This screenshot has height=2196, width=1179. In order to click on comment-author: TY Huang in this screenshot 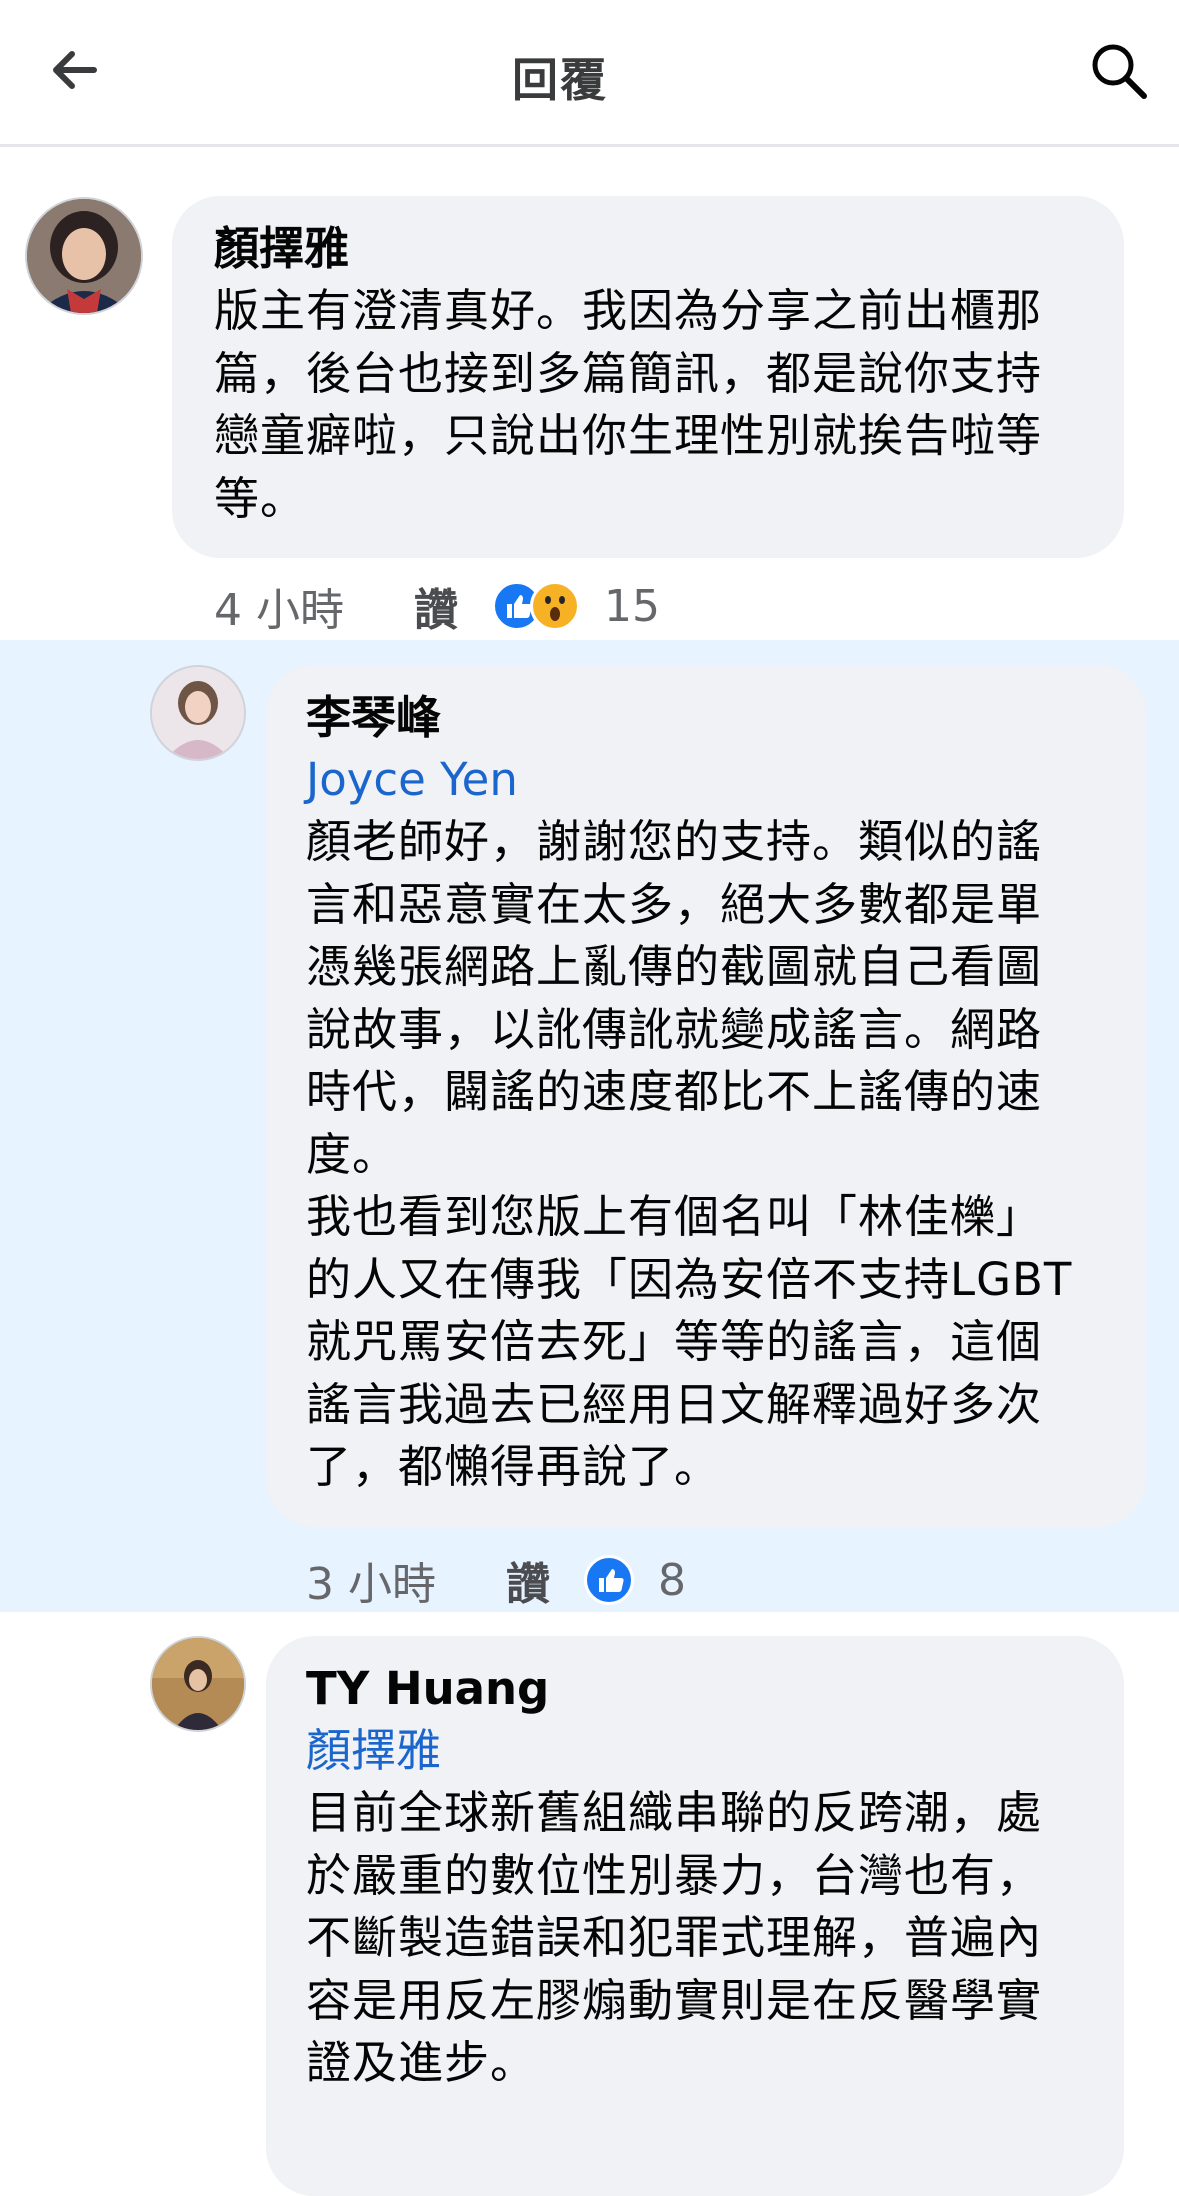, I will do `click(700, 1689)`.